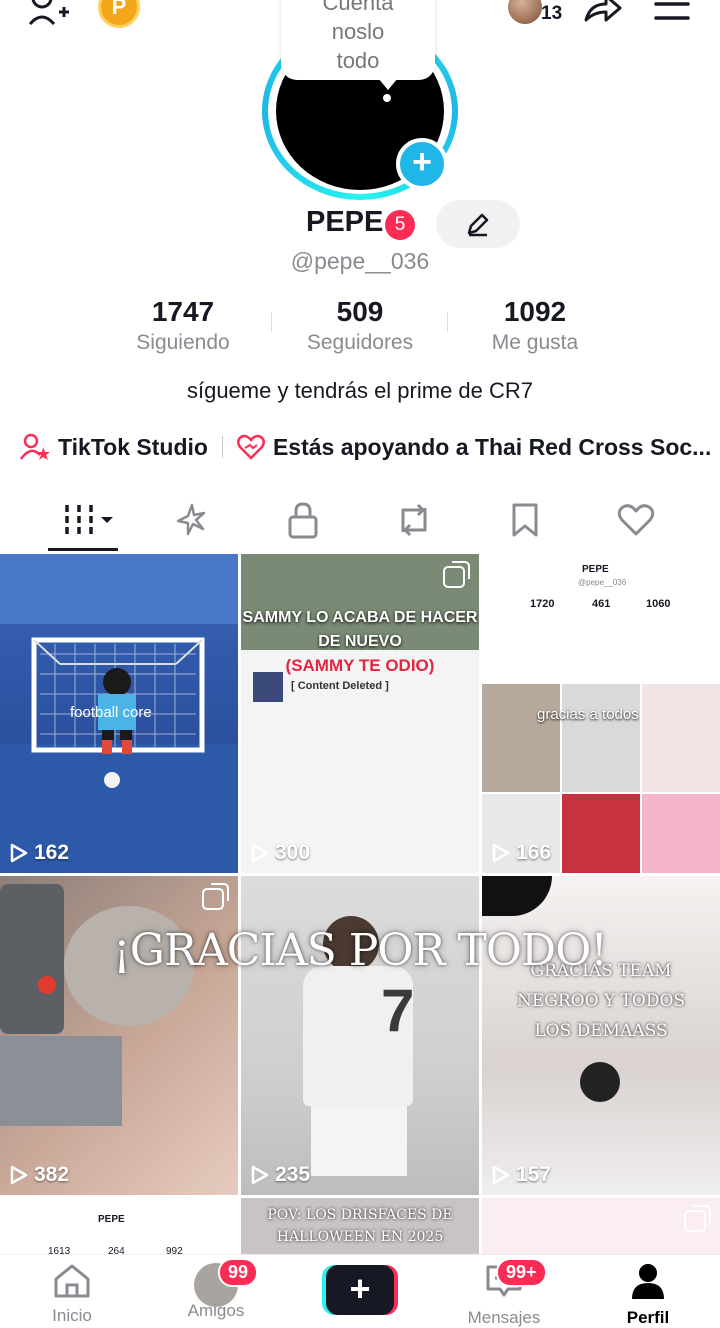 This screenshot has height=1328, width=720. I want to click on skull-graphic, so click(600, 1082).